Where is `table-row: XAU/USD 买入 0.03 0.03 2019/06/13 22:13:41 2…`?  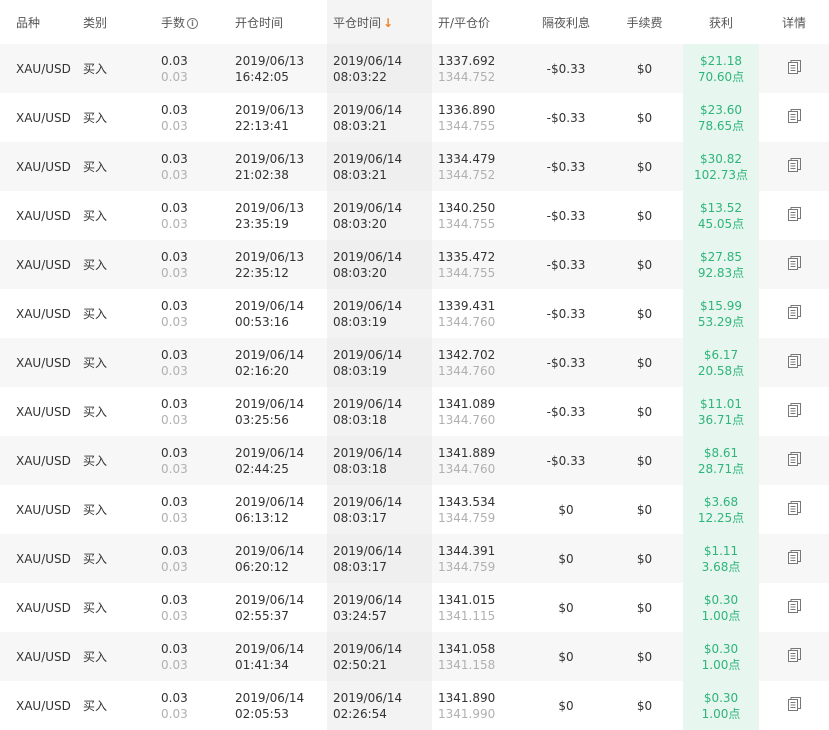
table-row: XAU/USD 买入 0.03 0.03 2019/06/13 22:13:41 2… is located at coordinates (414, 117).